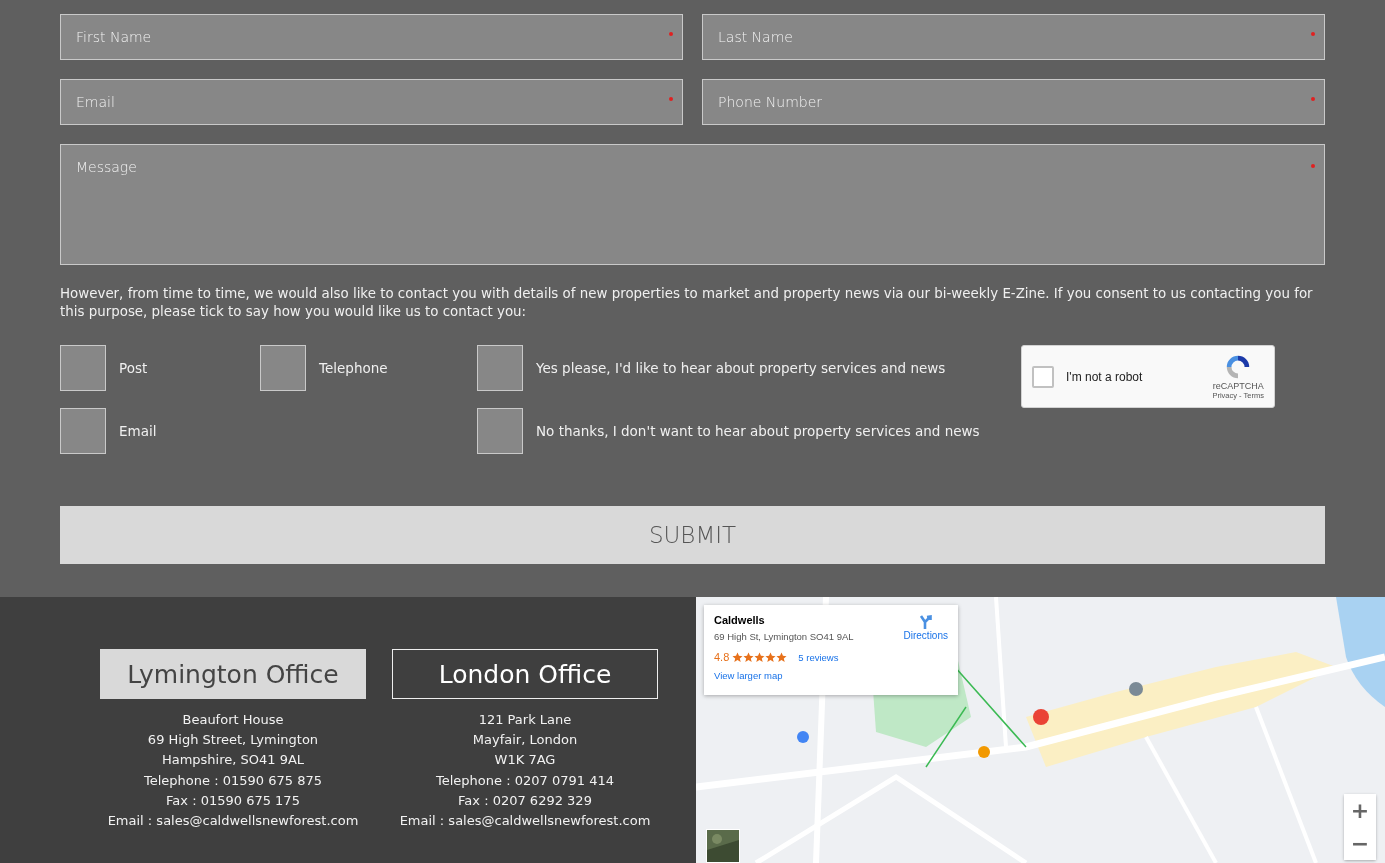 The image size is (1385, 863). Describe the element at coordinates (138, 431) in the screenshot. I see `checkbox-label: Email` at that location.